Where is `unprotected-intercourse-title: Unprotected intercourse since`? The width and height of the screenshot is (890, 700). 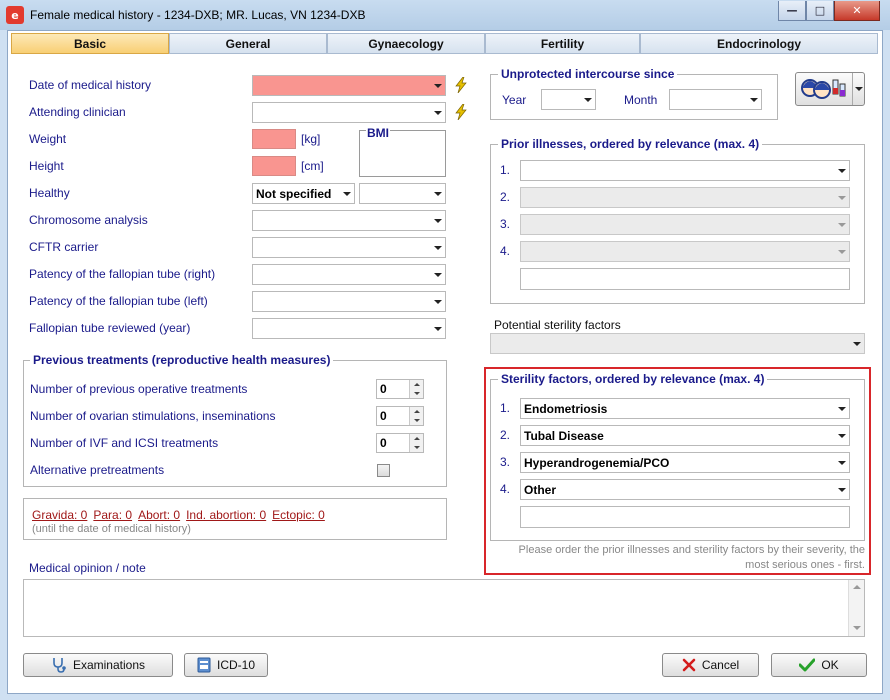
unprotected-intercourse-title: Unprotected intercourse since is located at coordinates (588, 74).